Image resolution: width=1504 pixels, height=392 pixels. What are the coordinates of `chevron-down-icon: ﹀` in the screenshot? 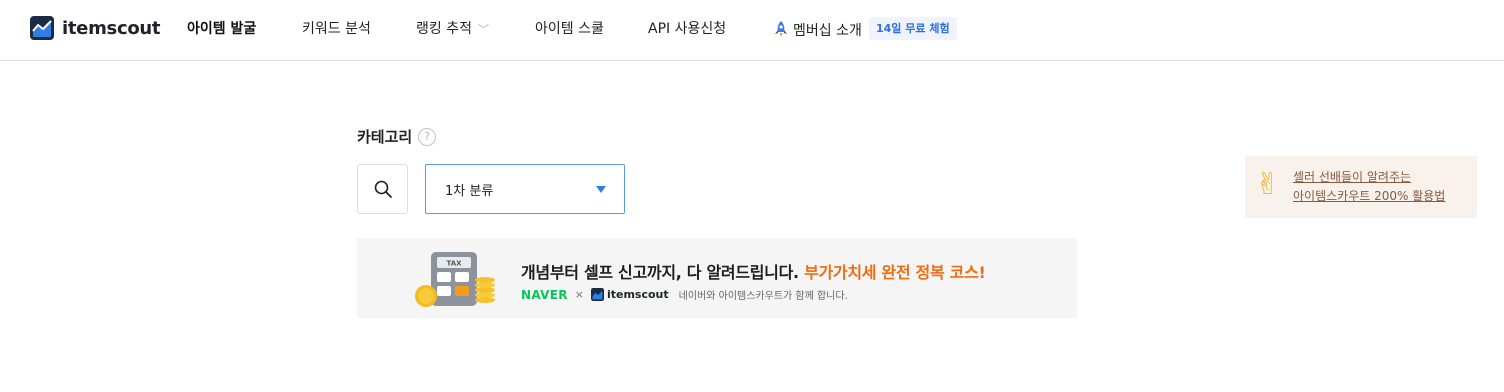 It's located at (483, 29).